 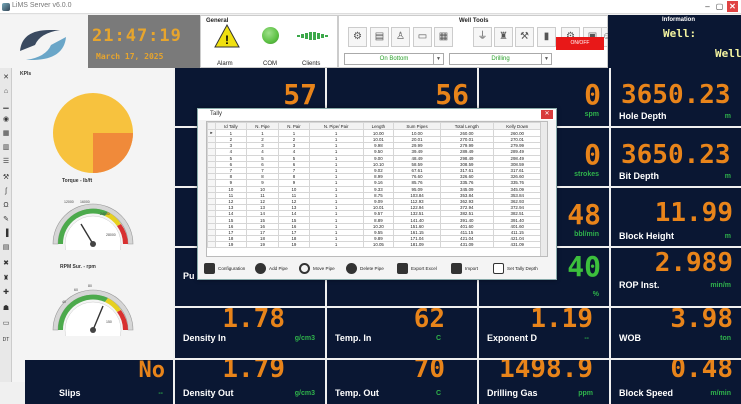 What do you see at coordinates (6, 178) in the screenshot?
I see `wrench-icon: ⚒` at bounding box center [6, 178].